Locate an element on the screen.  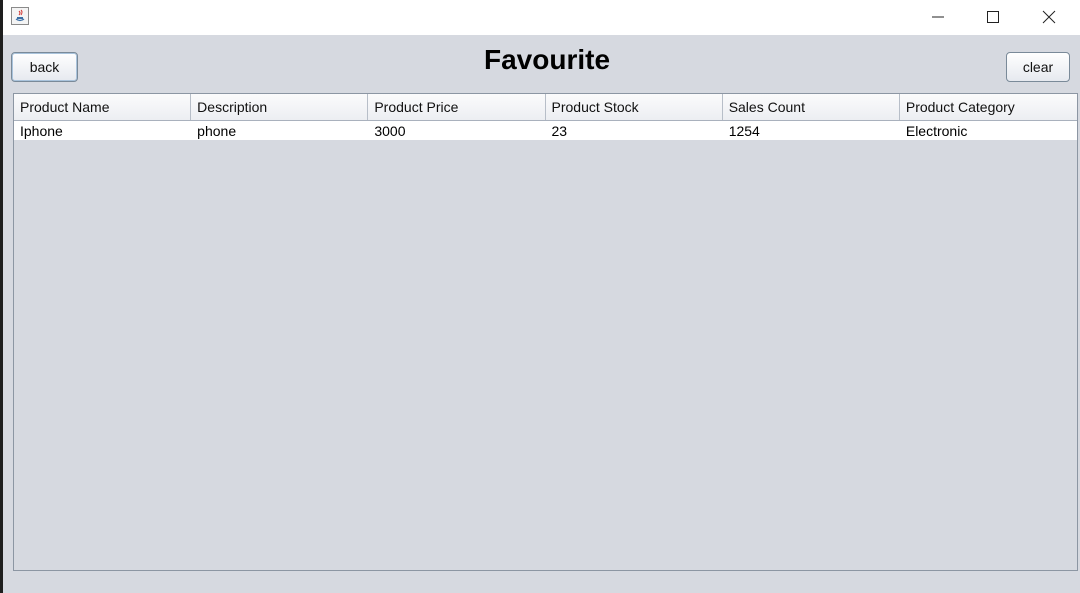
maximize-button is located at coordinates (993, 17).